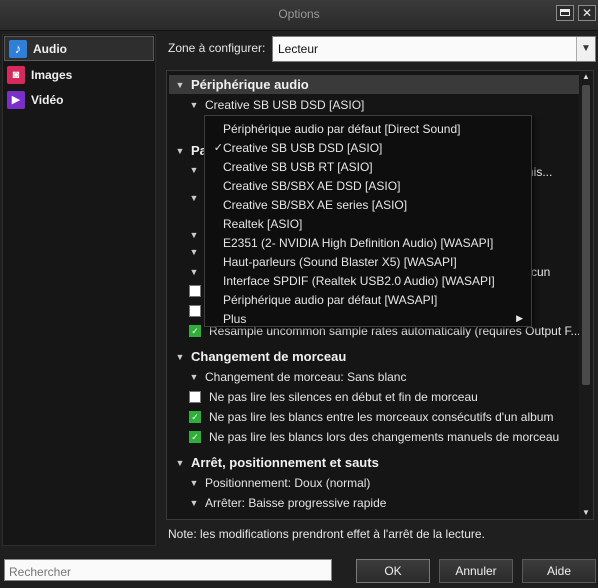  Describe the element at coordinates (235, 318) in the screenshot. I see `menu-item-label: Plus` at that location.